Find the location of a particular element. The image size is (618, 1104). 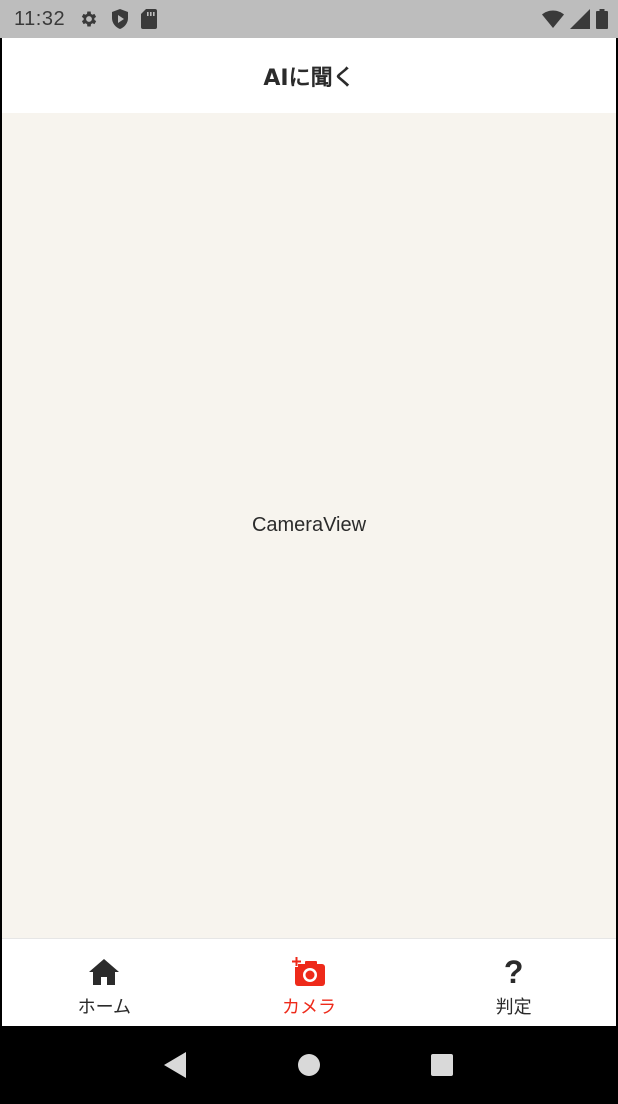

system-nav-bar is located at coordinates (309, 1065).